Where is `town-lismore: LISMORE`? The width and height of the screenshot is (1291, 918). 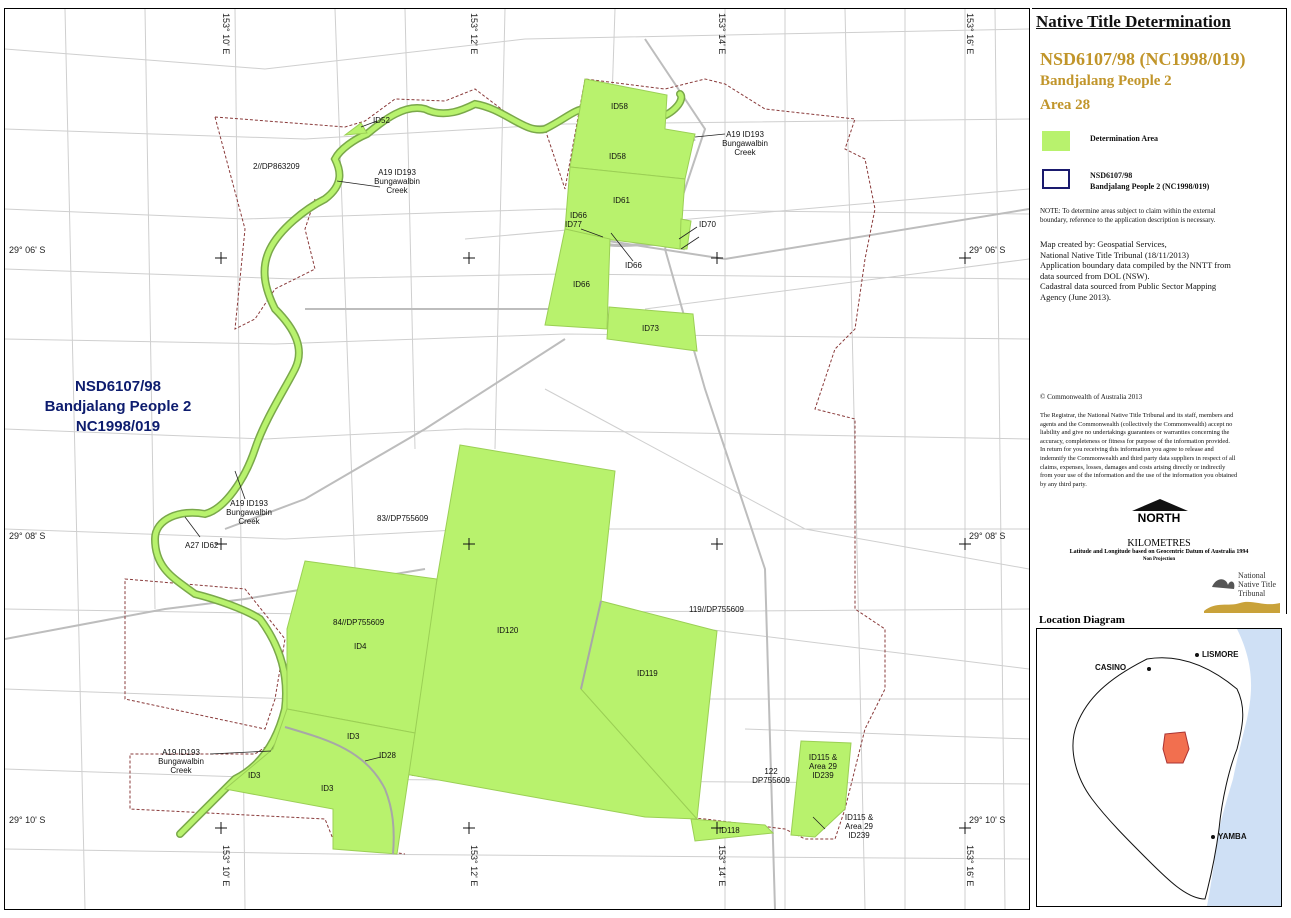
town-lismore: LISMORE is located at coordinates (1220, 654).